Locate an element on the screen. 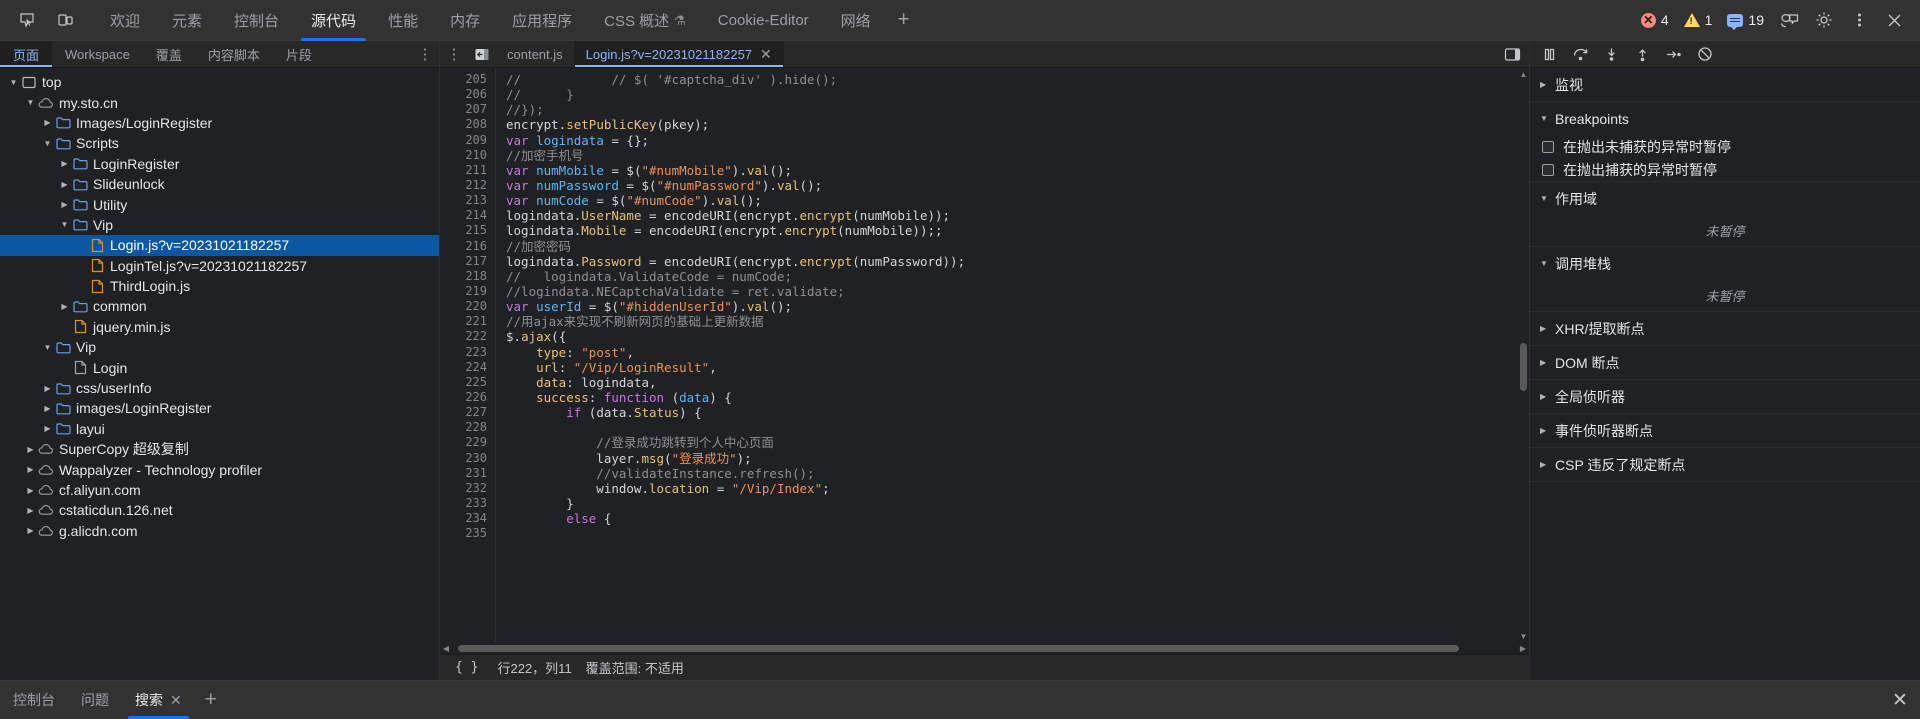  debugger-section-header: ▼ 调用堆栈 is located at coordinates (1725, 263).